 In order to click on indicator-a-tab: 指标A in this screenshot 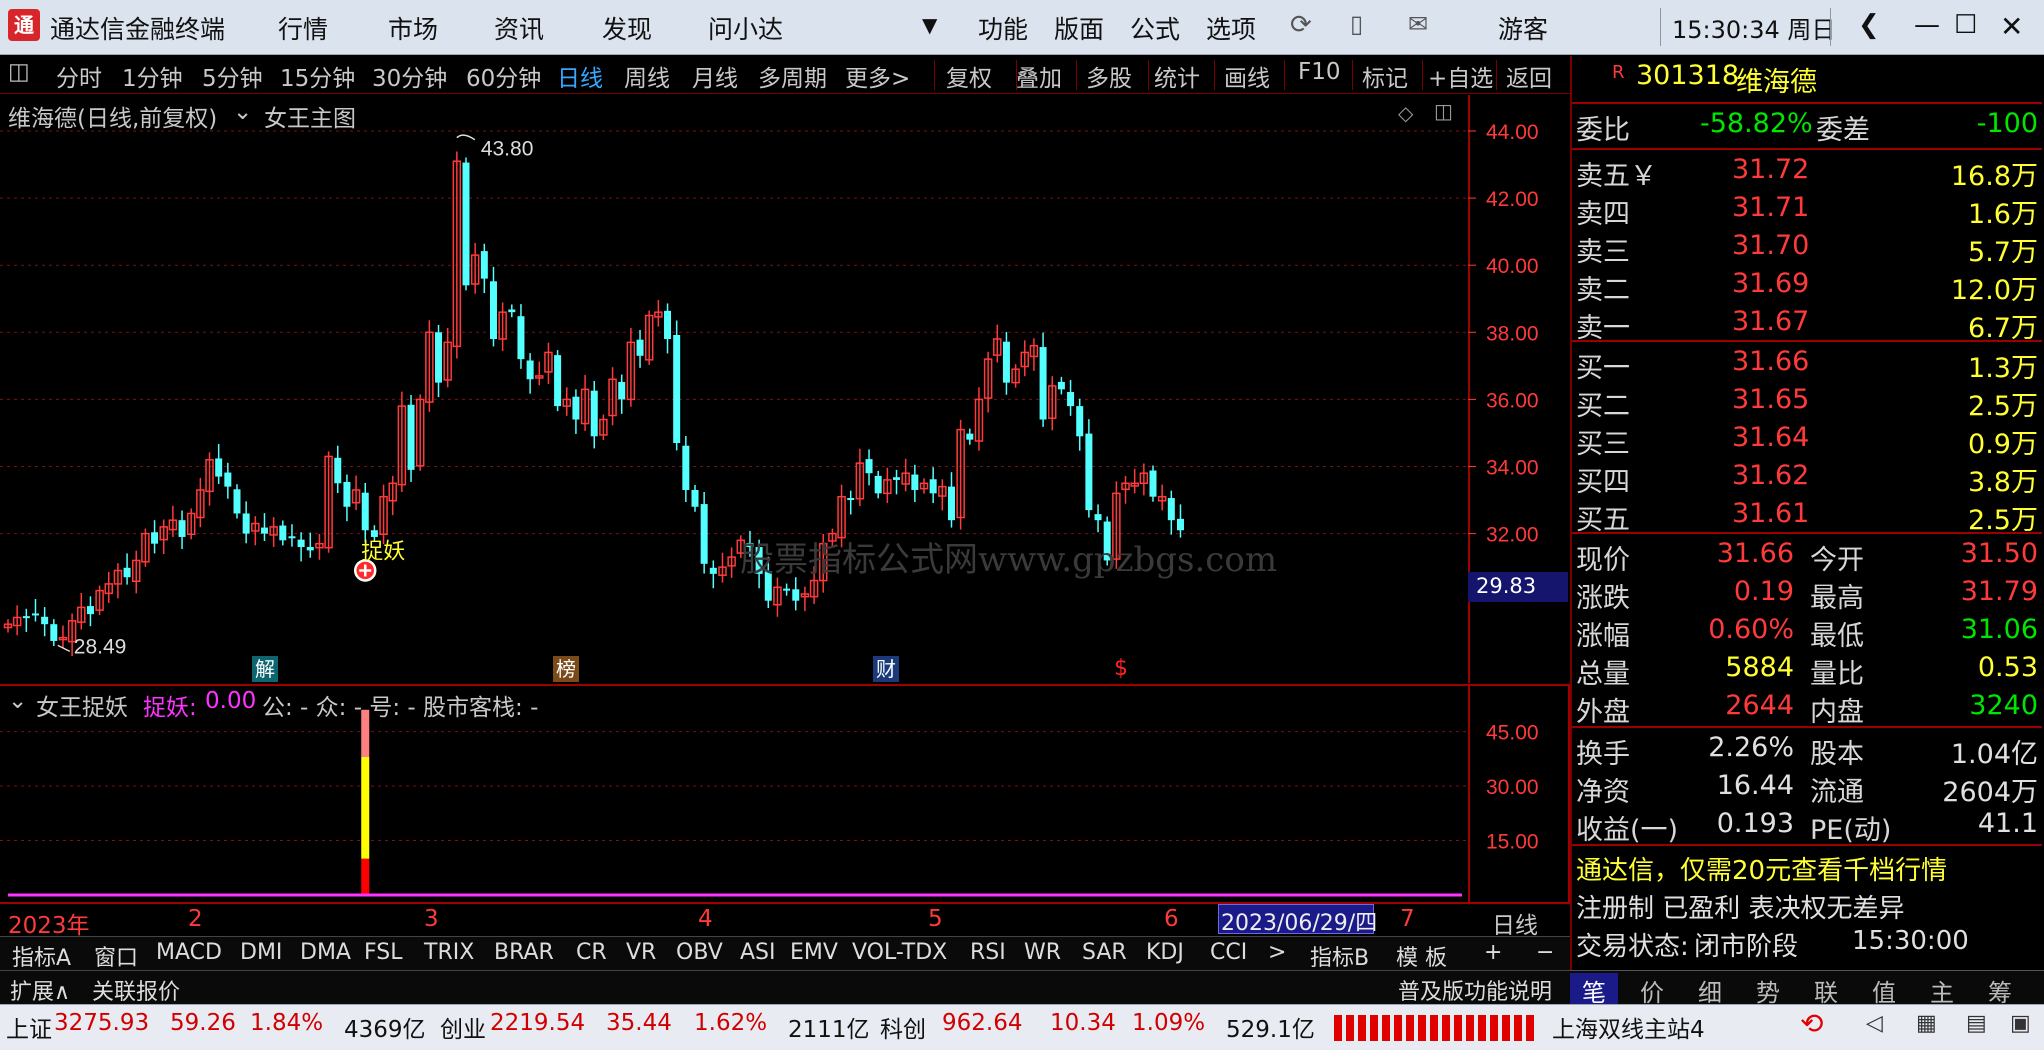, I will do `click(41, 956)`.